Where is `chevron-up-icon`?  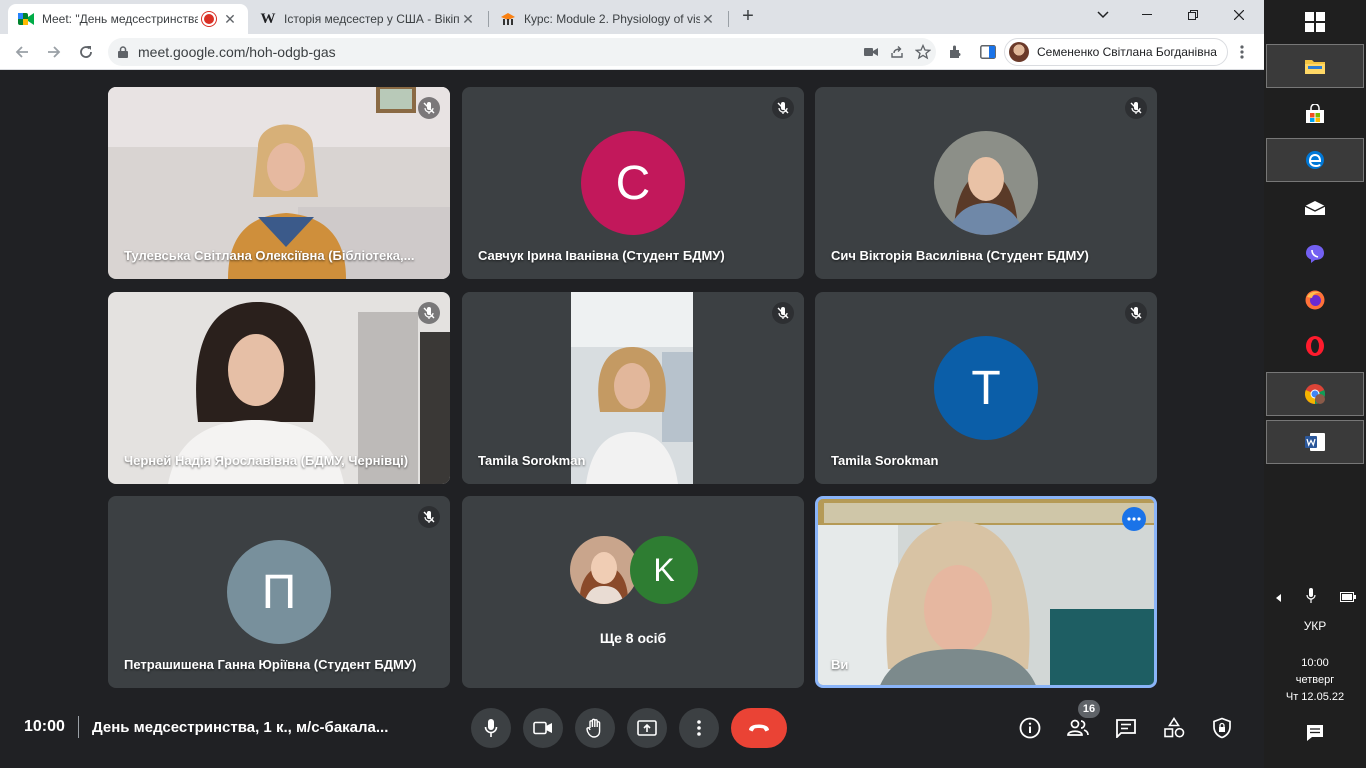 chevron-up-icon is located at coordinates (1279, 598).